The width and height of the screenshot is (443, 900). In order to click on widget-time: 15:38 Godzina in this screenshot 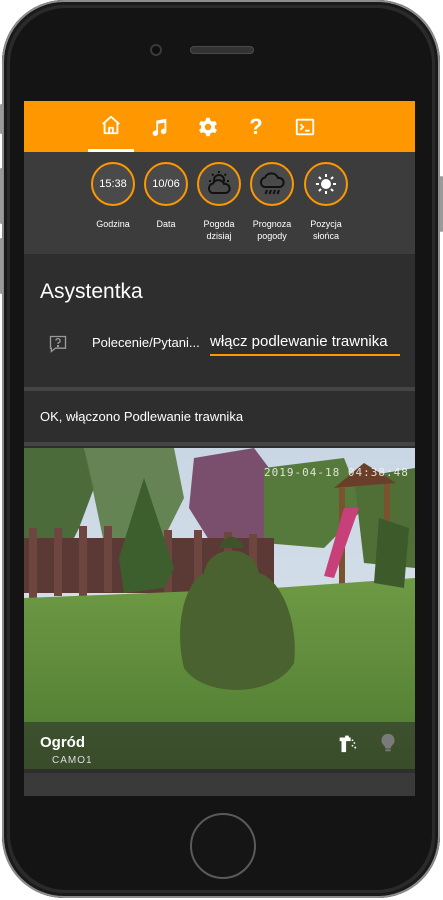, I will do `click(113, 196)`.